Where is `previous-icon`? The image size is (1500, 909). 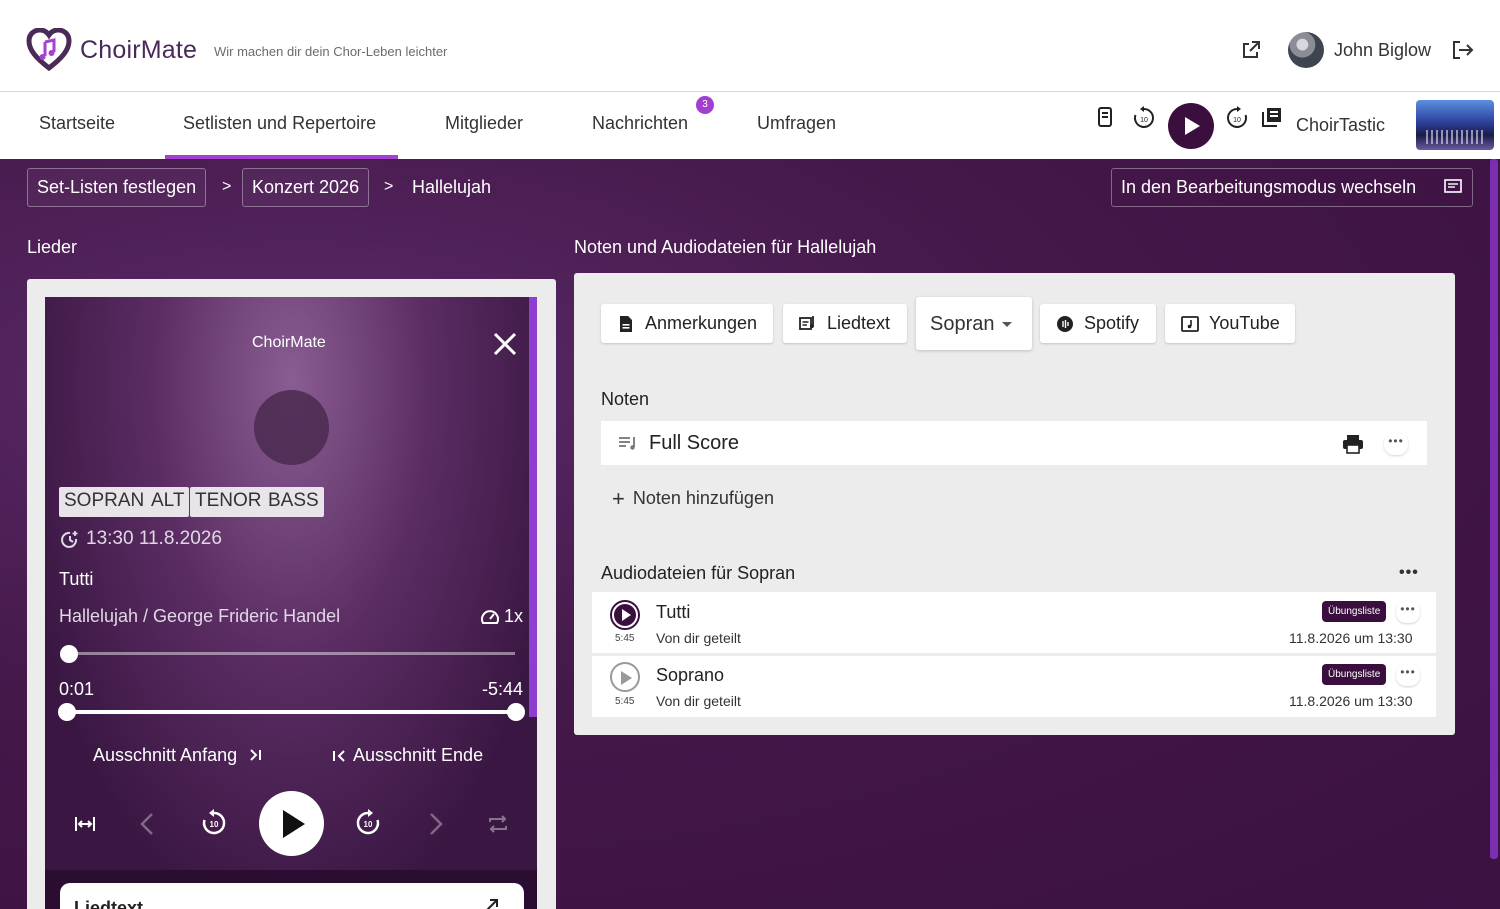 previous-icon is located at coordinates (148, 824).